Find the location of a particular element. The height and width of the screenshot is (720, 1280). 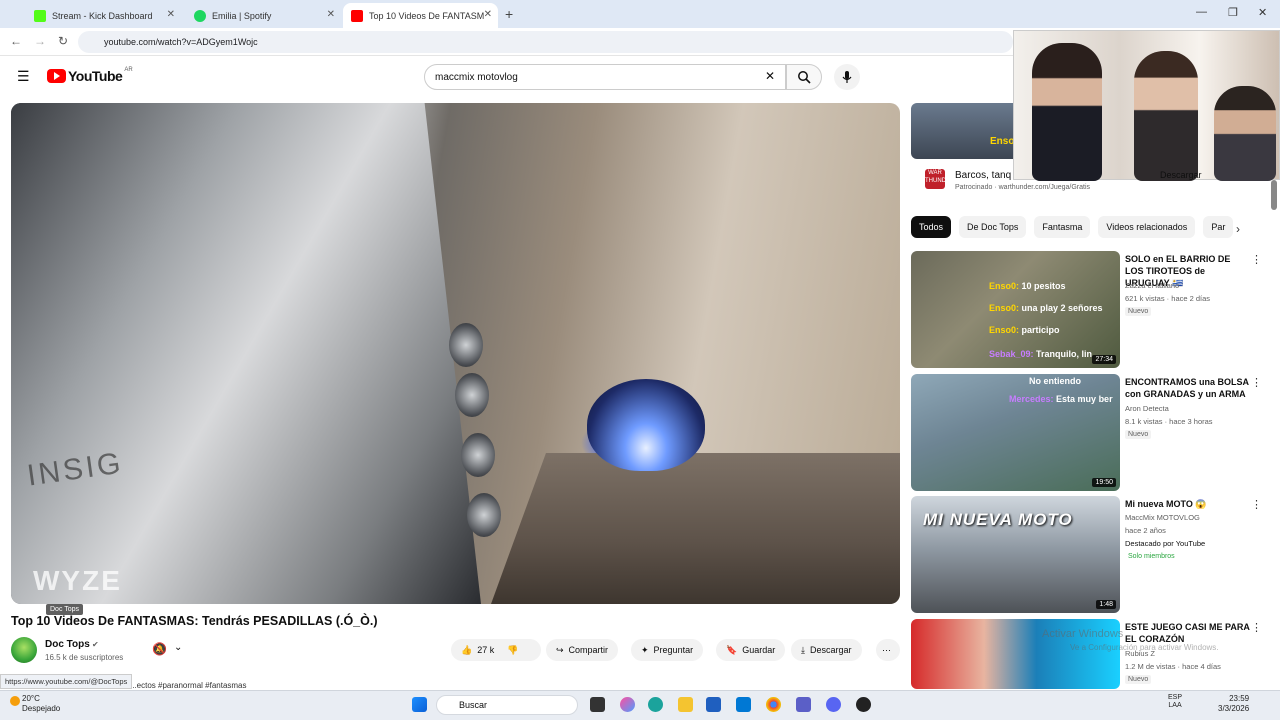

knob-shape is located at coordinates (478, 455).